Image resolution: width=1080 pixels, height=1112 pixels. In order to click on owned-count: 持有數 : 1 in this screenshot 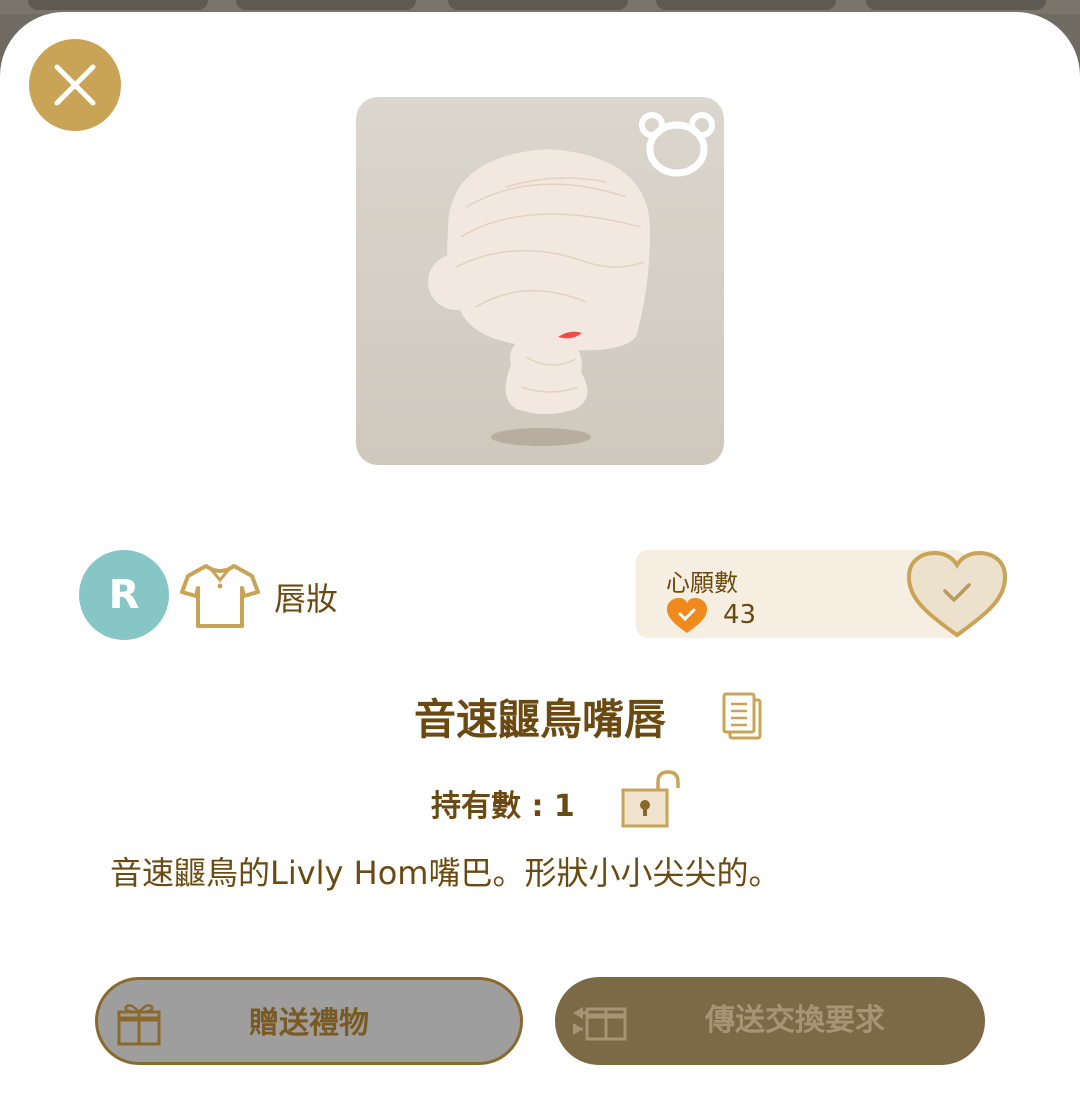, I will do `click(503, 806)`.